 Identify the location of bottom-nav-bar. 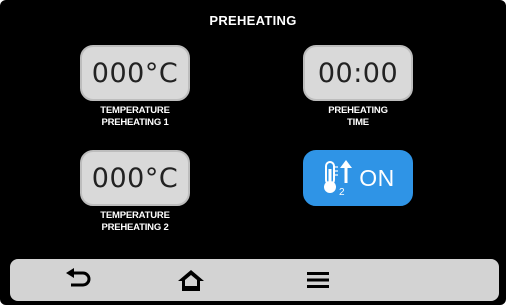
(254, 280).